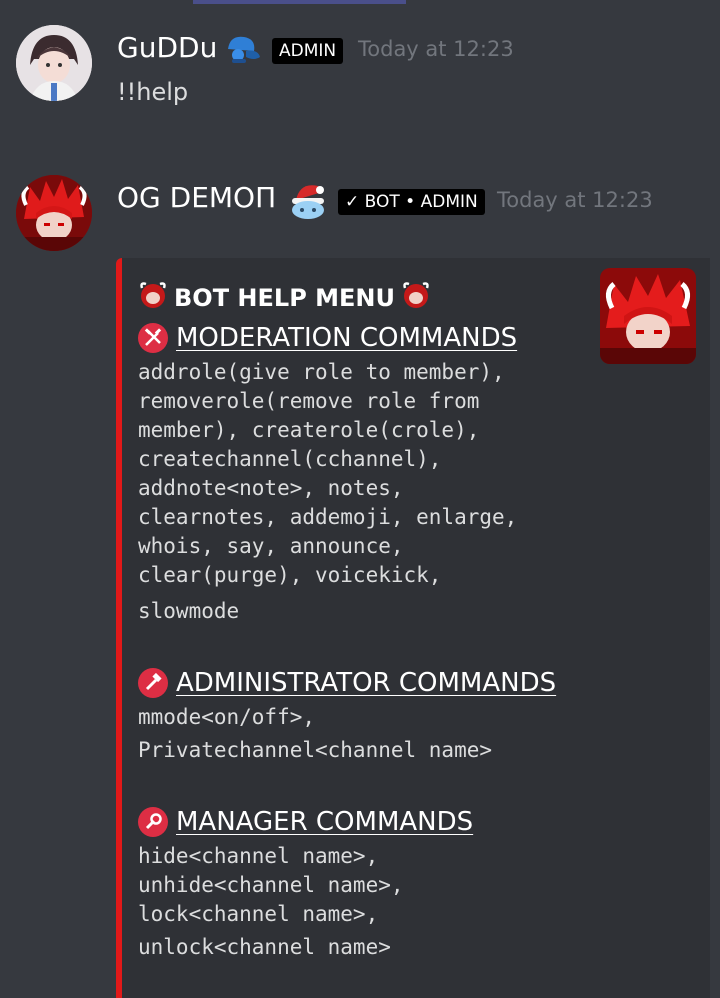  What do you see at coordinates (271, 488) in the screenshot?
I see `command-line: addnote<note>, notes,` at bounding box center [271, 488].